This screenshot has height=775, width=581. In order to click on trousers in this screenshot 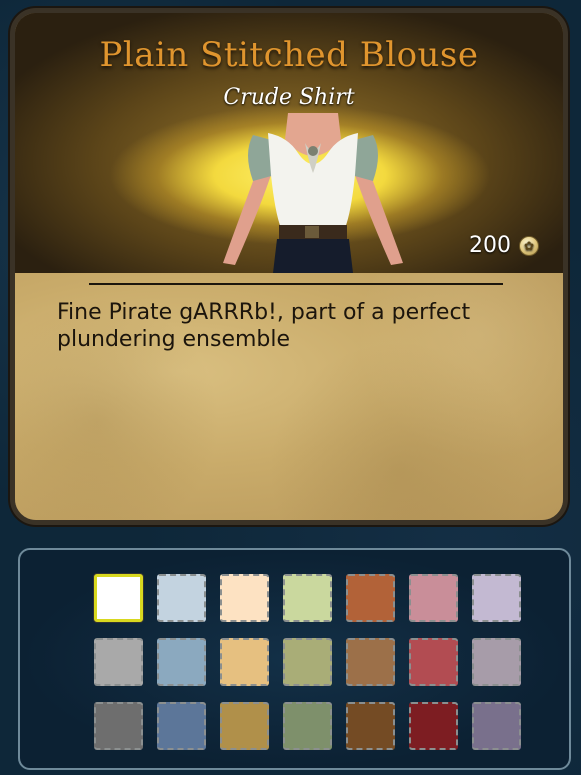, I will do `click(313, 256)`.